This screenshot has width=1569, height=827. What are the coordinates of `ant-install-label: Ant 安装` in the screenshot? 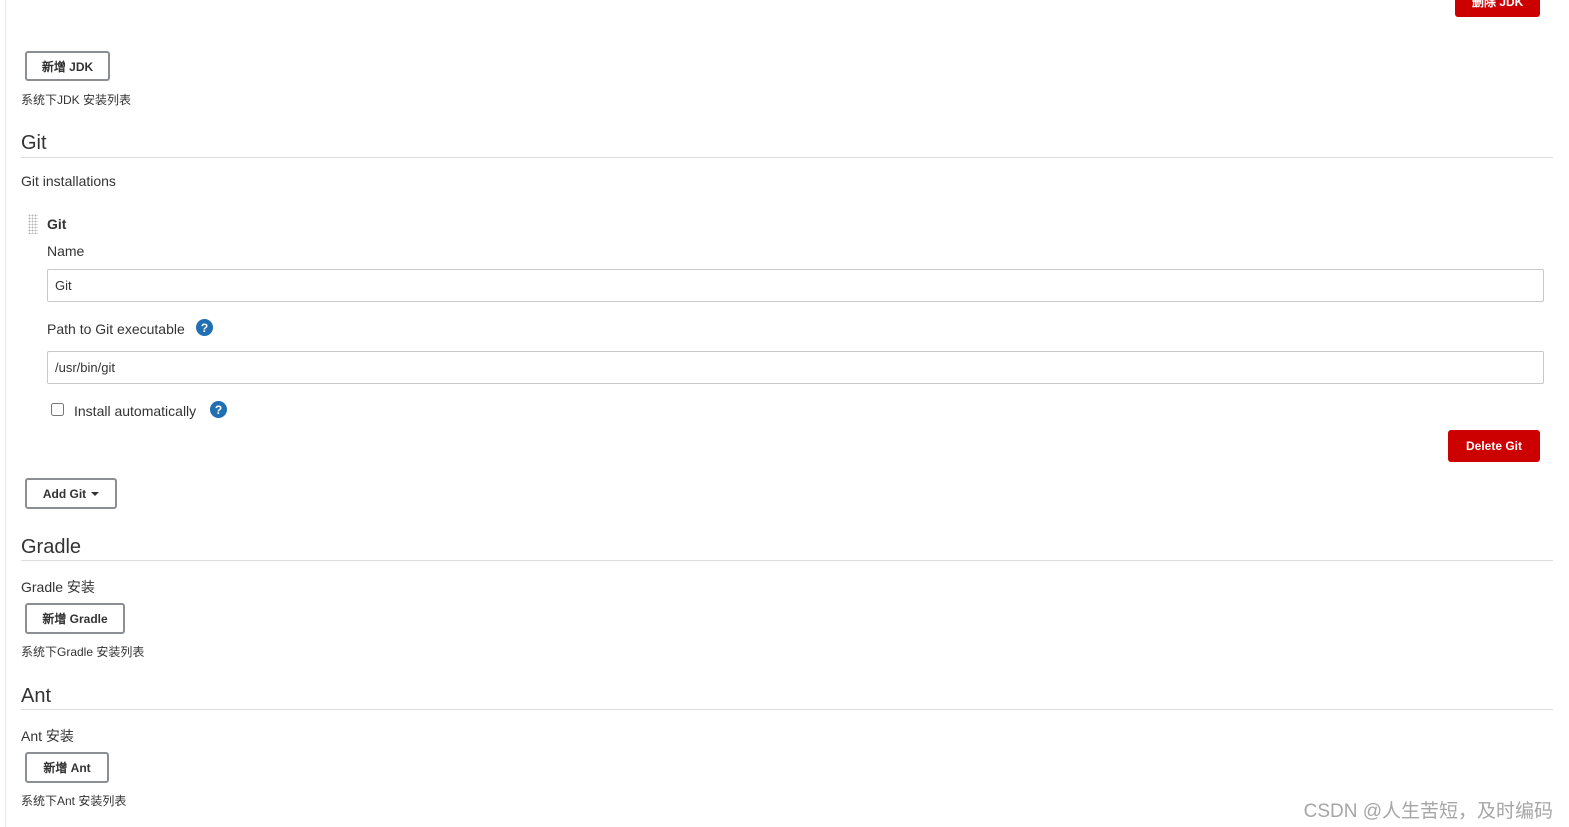 It's located at (47, 736).